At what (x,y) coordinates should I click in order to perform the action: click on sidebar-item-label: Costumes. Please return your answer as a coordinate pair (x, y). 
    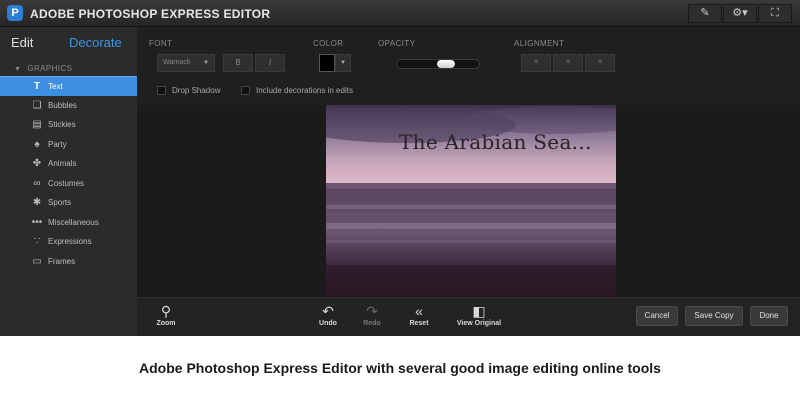
    Looking at the image, I should click on (66, 183).